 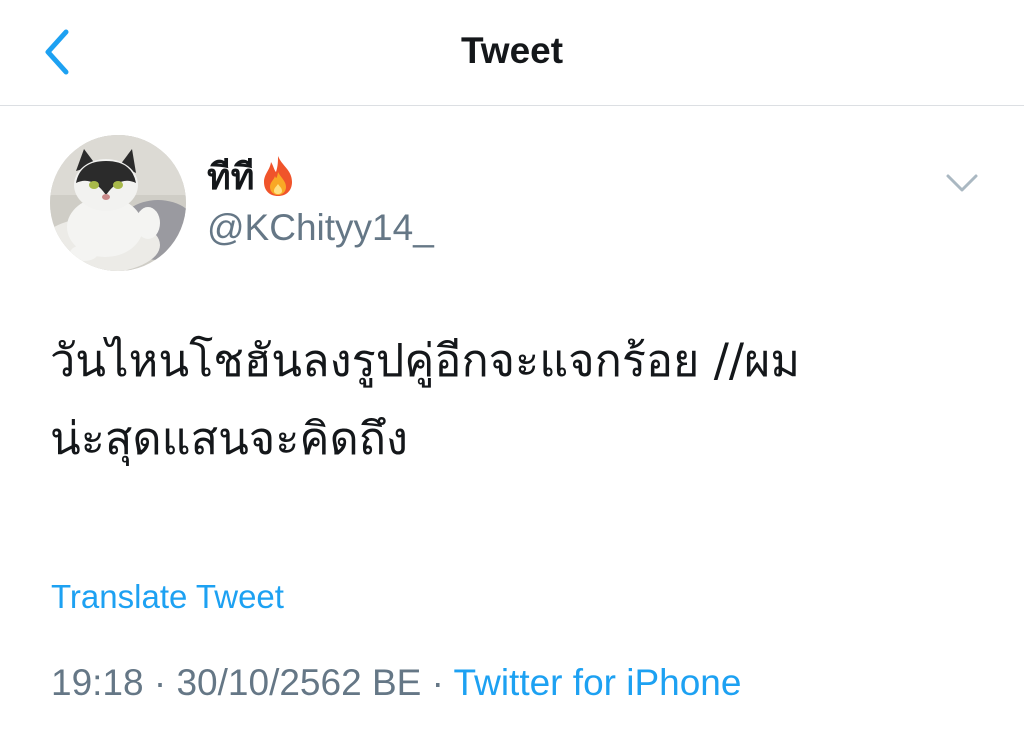 I want to click on fire-icon, so click(x=278, y=176).